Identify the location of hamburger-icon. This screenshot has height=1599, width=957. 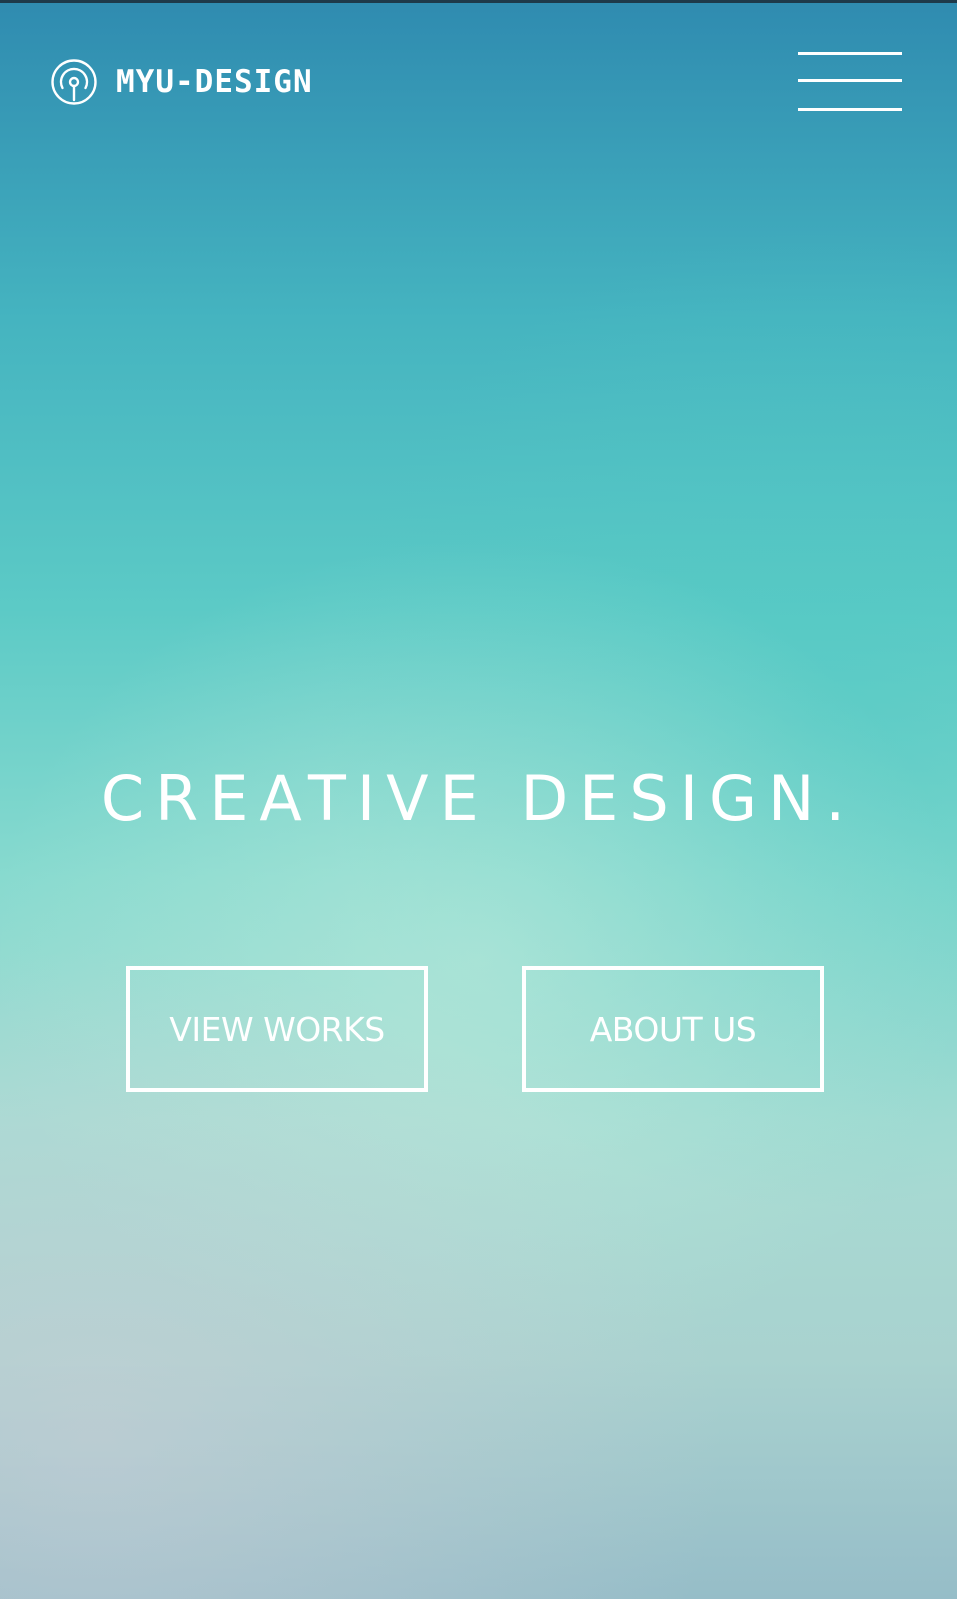
(850, 53).